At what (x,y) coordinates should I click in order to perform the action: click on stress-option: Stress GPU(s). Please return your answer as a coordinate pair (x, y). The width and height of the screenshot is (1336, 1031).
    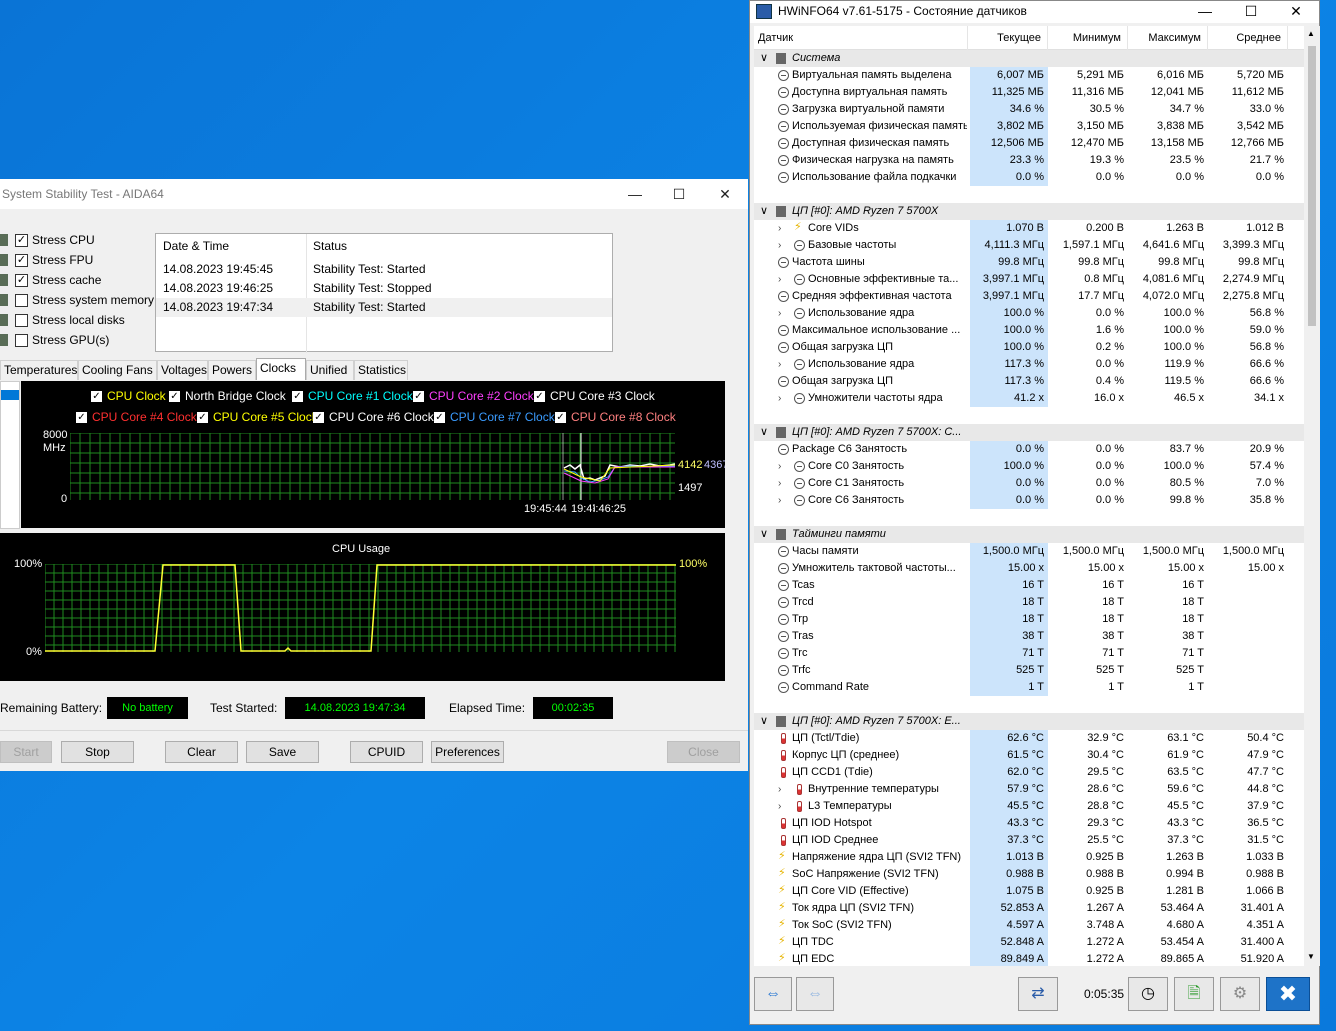
    Looking at the image, I should click on (54, 340).